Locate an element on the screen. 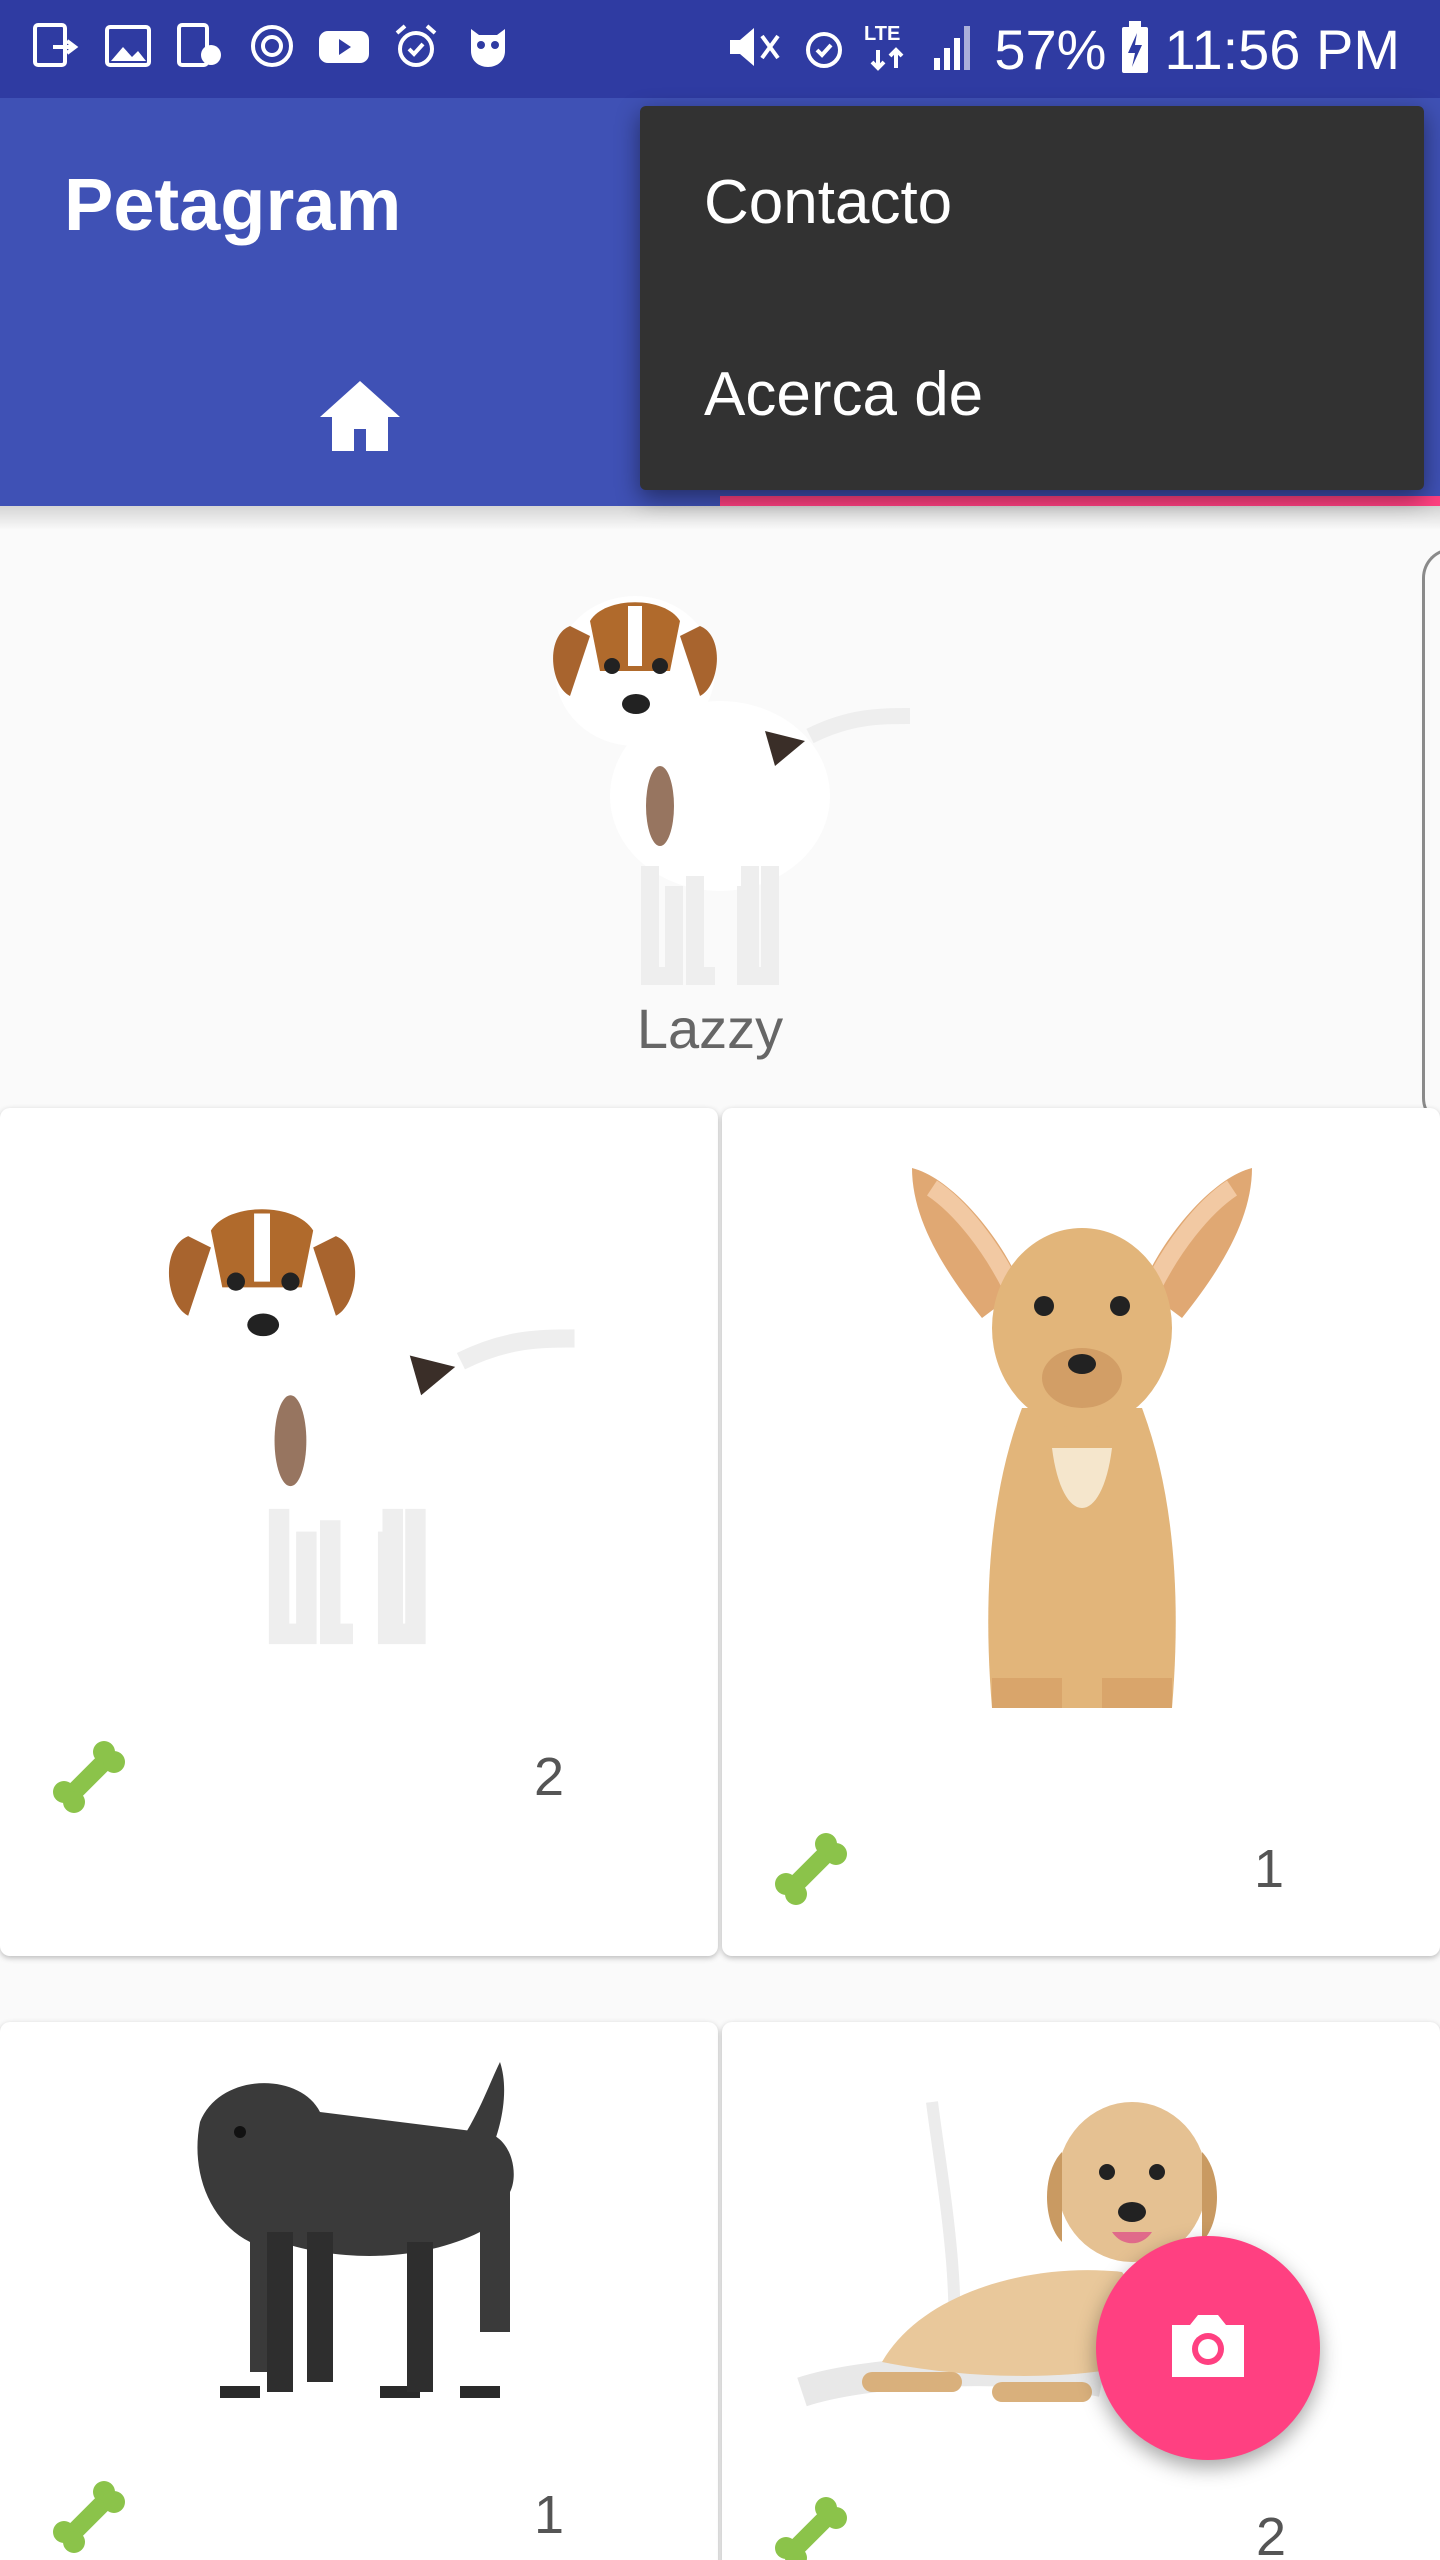  home-icon is located at coordinates (360, 417).